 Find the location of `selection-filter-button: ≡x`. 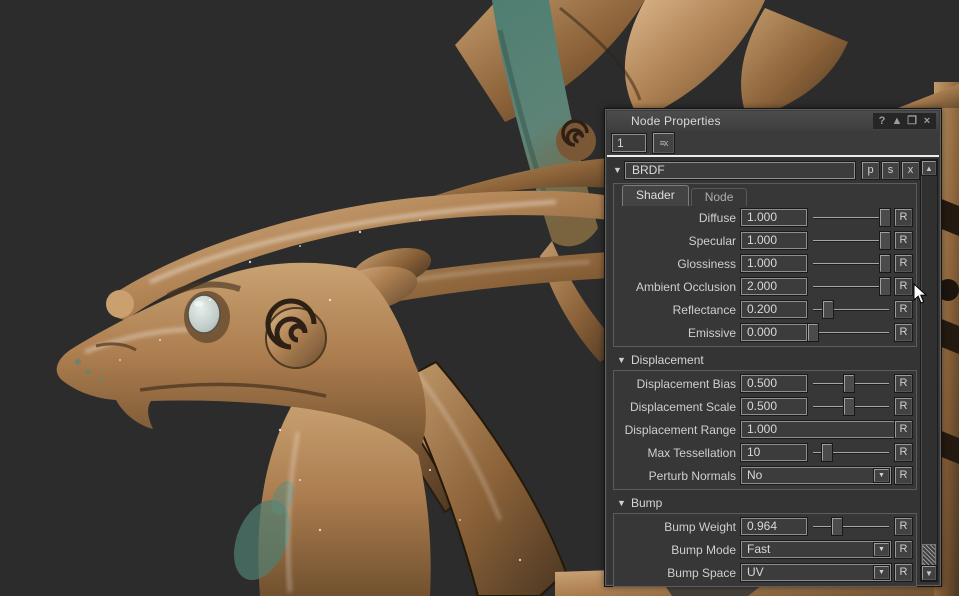

selection-filter-button: ≡x is located at coordinates (663, 143).